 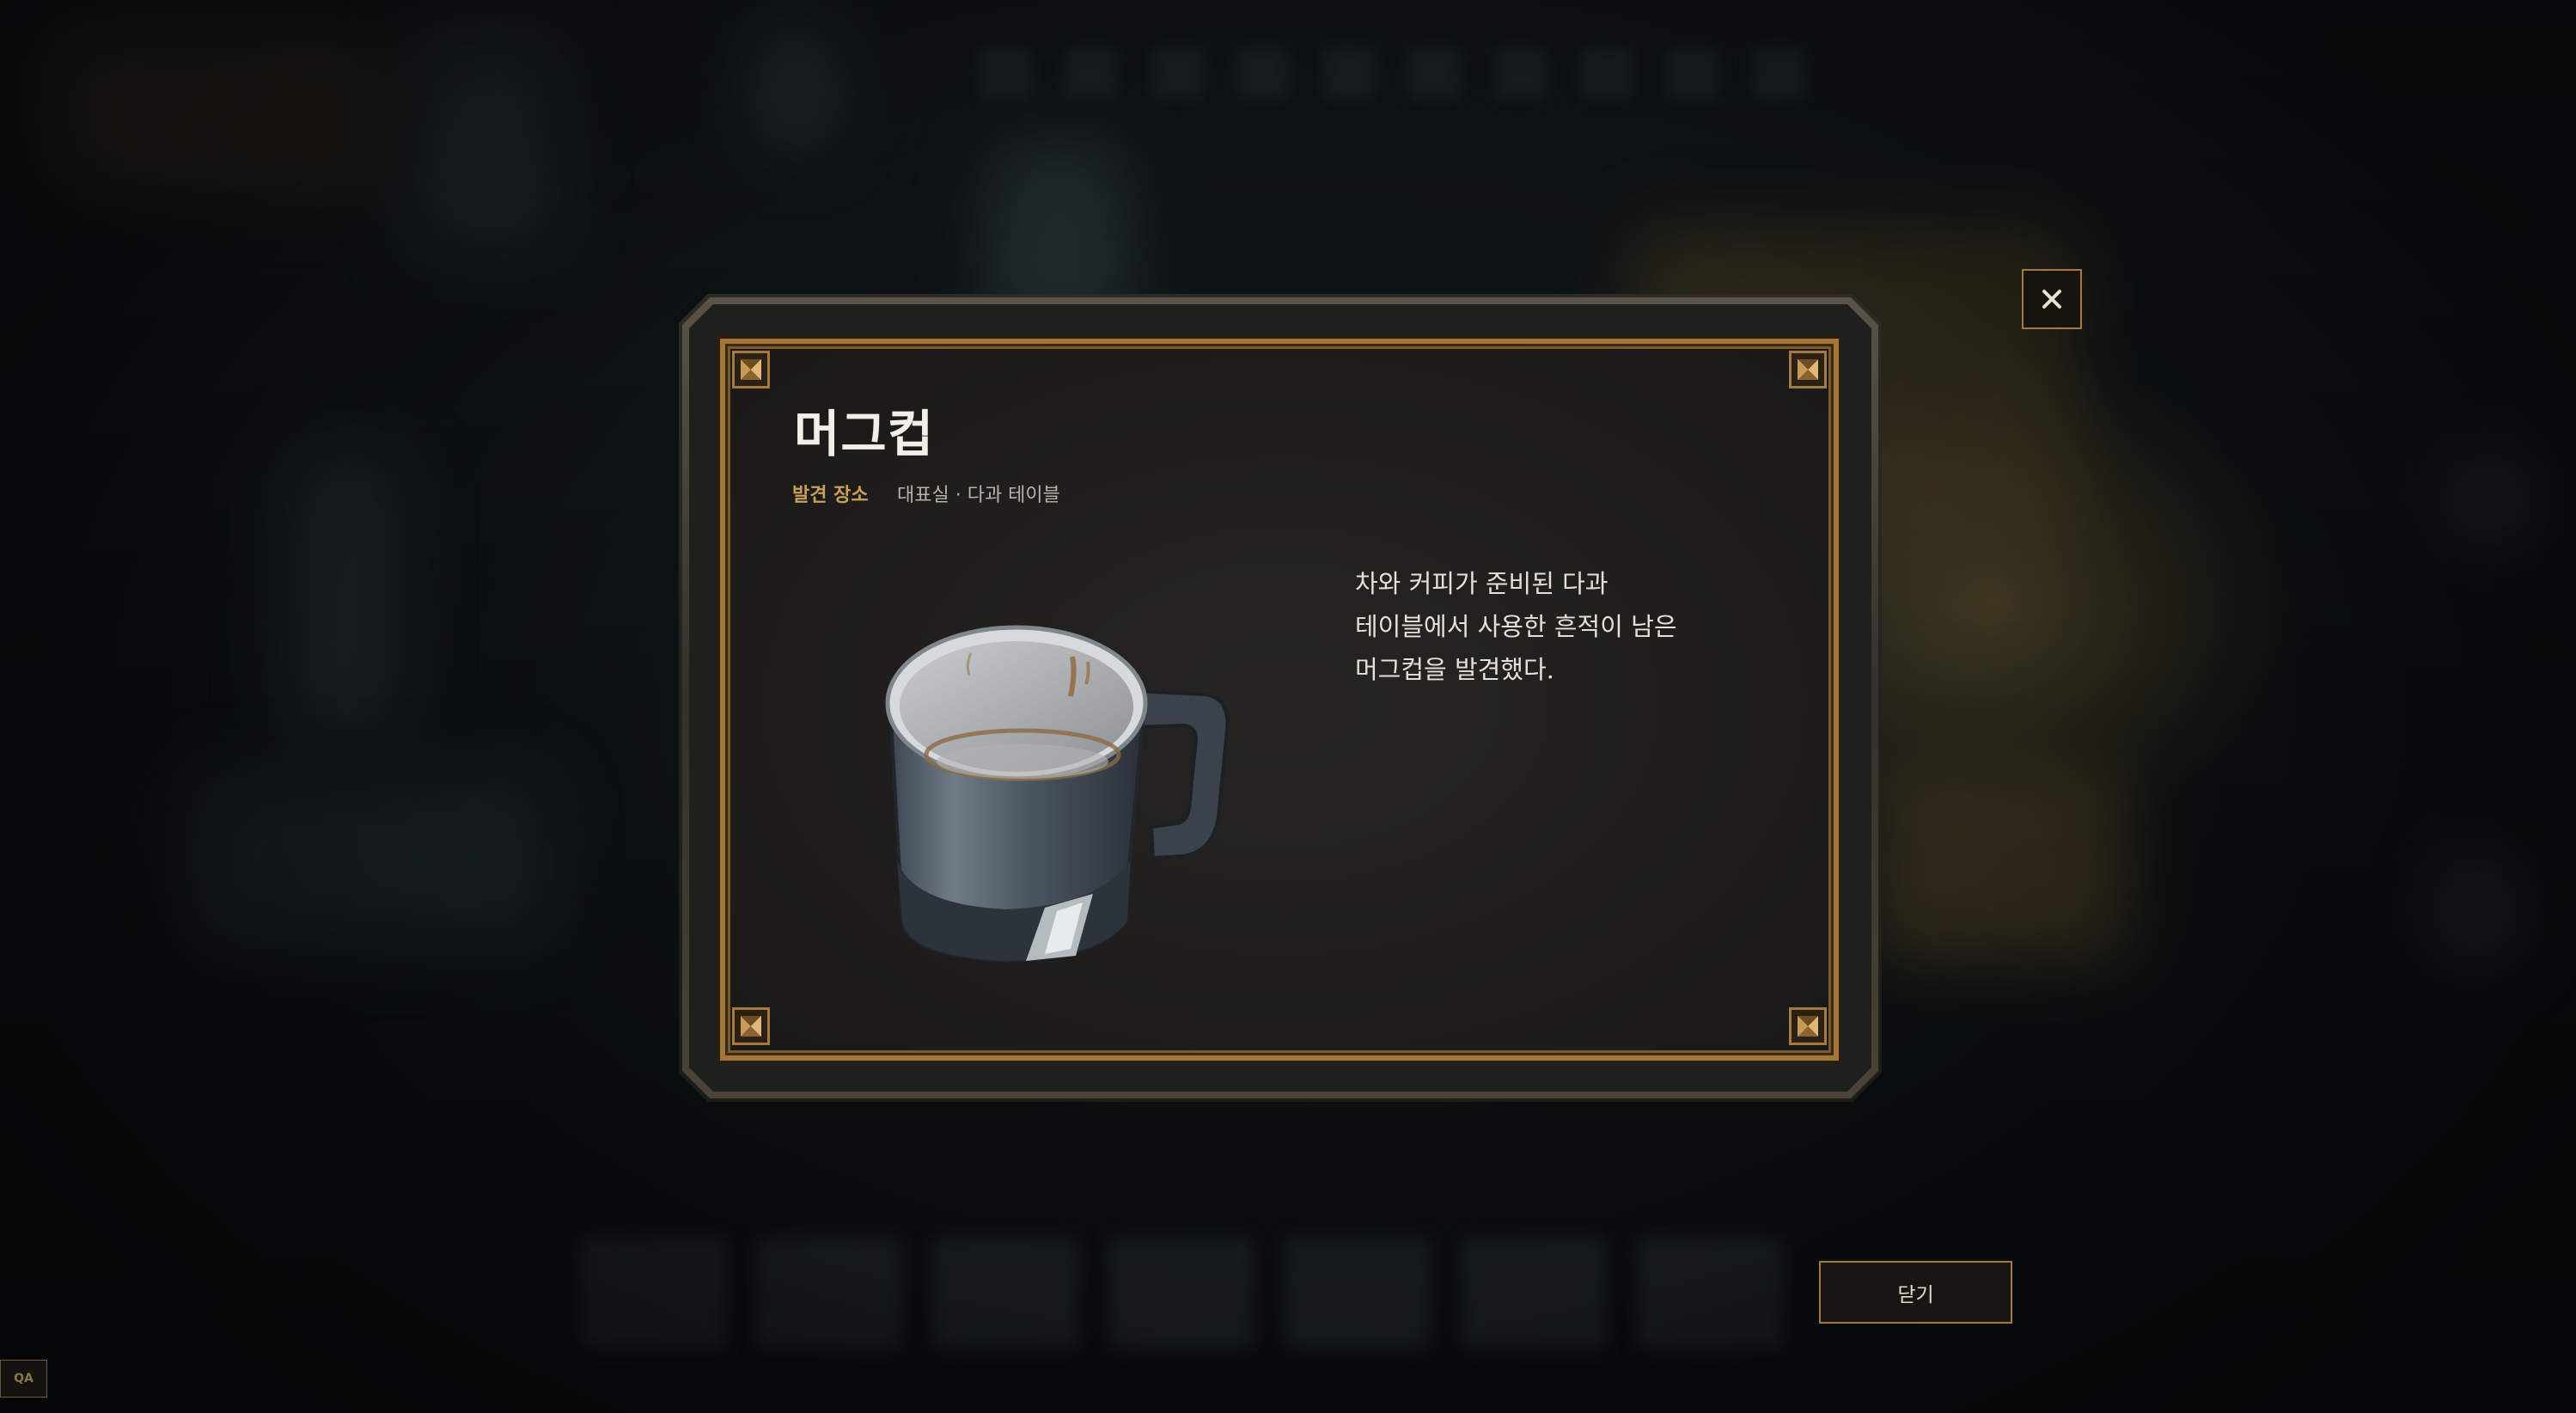 What do you see at coordinates (830, 495) in the screenshot?
I see `location-label: 발견 장소` at bounding box center [830, 495].